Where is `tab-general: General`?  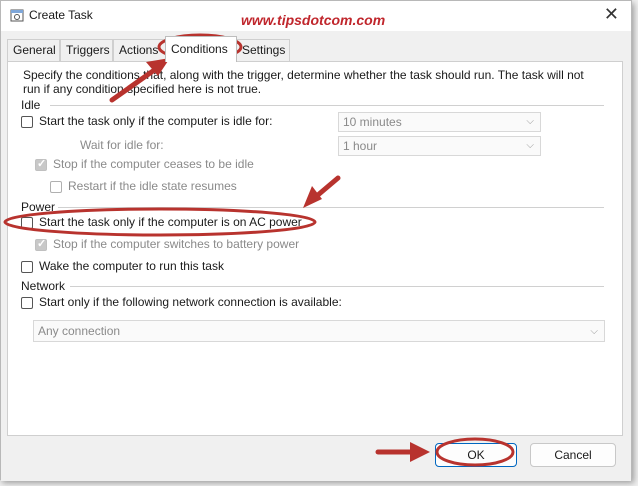 tab-general: General is located at coordinates (33, 50).